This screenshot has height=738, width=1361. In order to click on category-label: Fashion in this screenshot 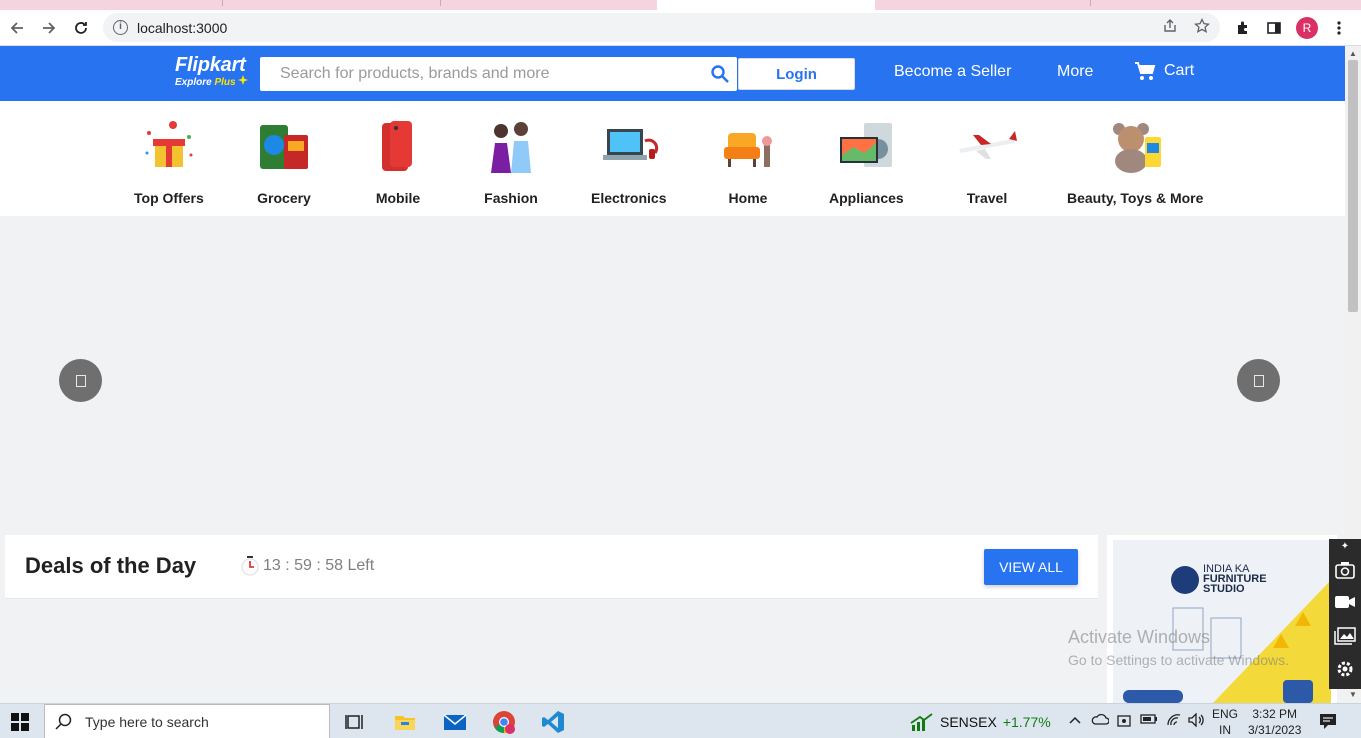, I will do `click(511, 198)`.